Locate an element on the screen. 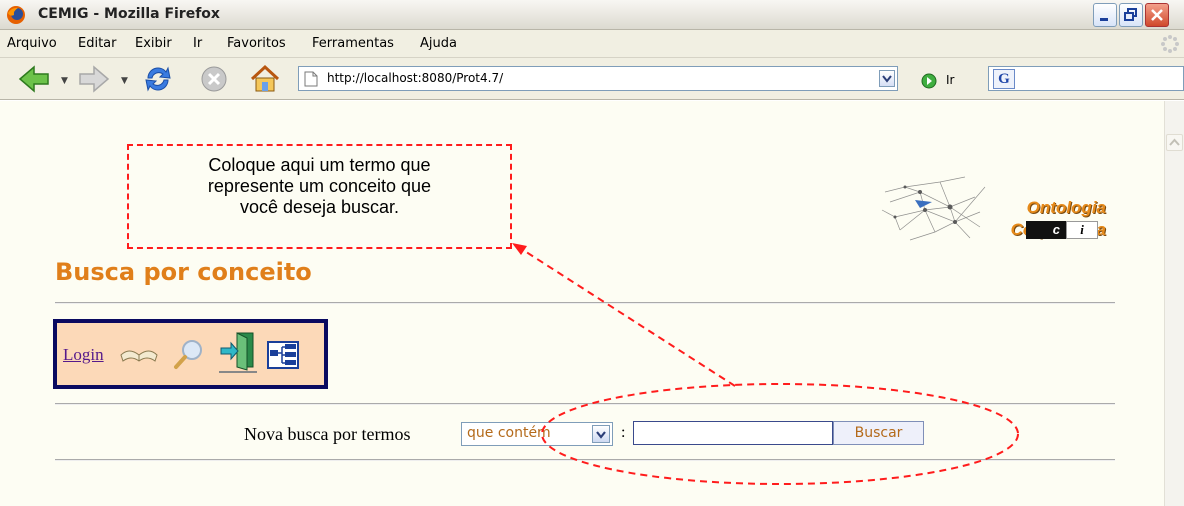 This screenshot has height=506, width=1184. navigation-toolbar: ▼ ▼ http://localhost:8080/Prot4.7/ Ir G is located at coordinates (592, 79).